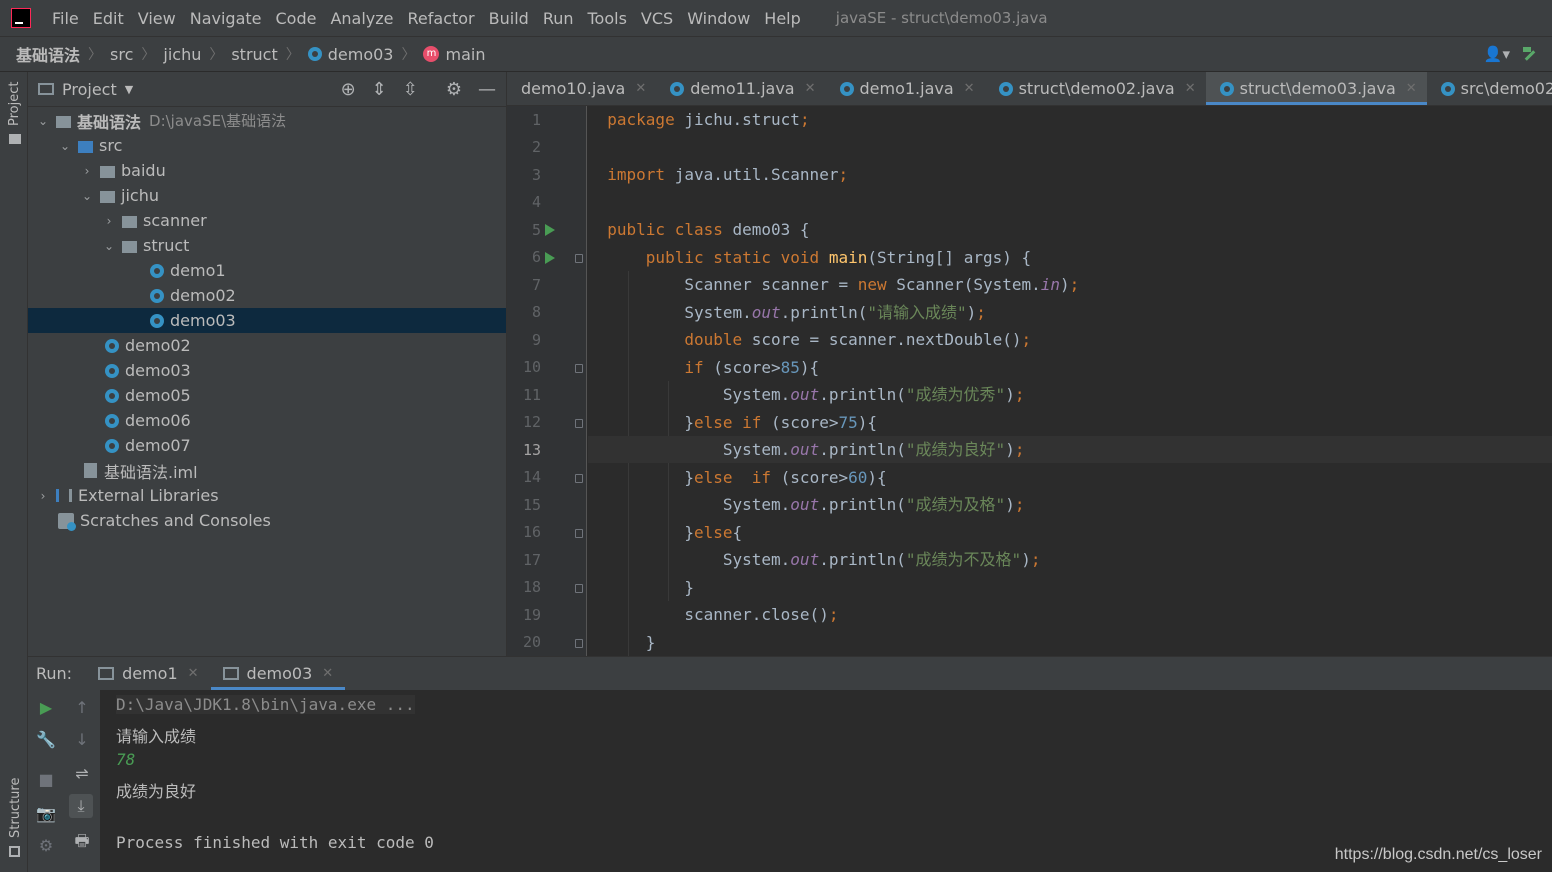 This screenshot has height=872, width=1552. I want to click on run-tool-window-header: Run: demo1 ✕ demo03 ✕, so click(790, 673).